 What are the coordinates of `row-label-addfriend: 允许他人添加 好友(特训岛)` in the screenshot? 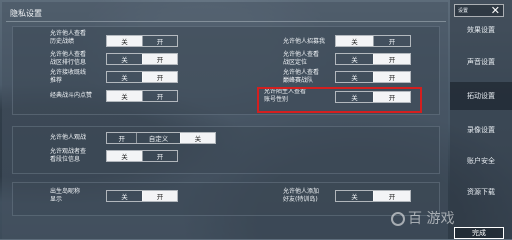 It's located at (301, 195).